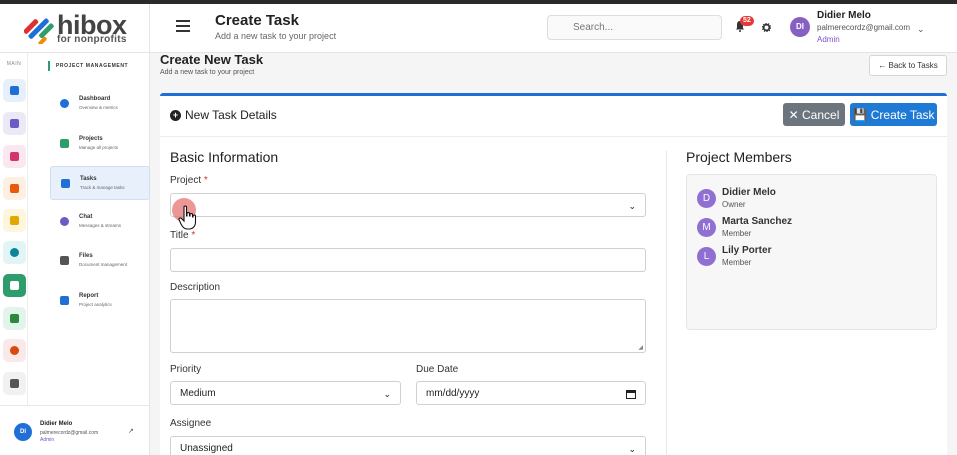 This screenshot has width=957, height=455. I want to click on rail-sitemap-button, so click(14, 123).